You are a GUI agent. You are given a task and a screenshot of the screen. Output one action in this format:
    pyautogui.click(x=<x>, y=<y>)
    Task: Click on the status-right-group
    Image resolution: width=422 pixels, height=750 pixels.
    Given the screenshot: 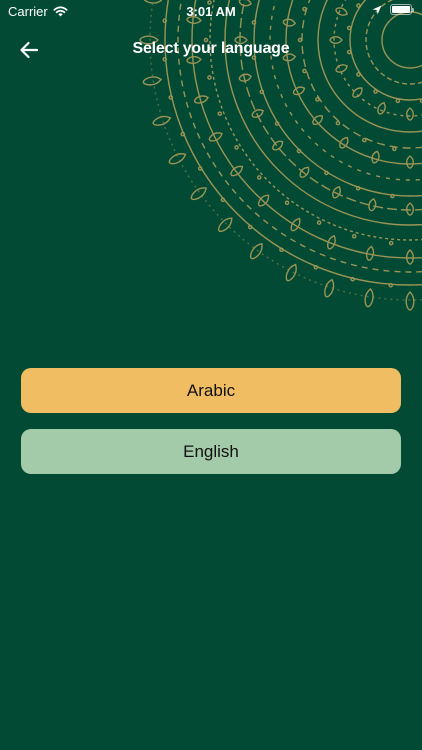 What is the action you would take?
    pyautogui.click(x=393, y=9)
    